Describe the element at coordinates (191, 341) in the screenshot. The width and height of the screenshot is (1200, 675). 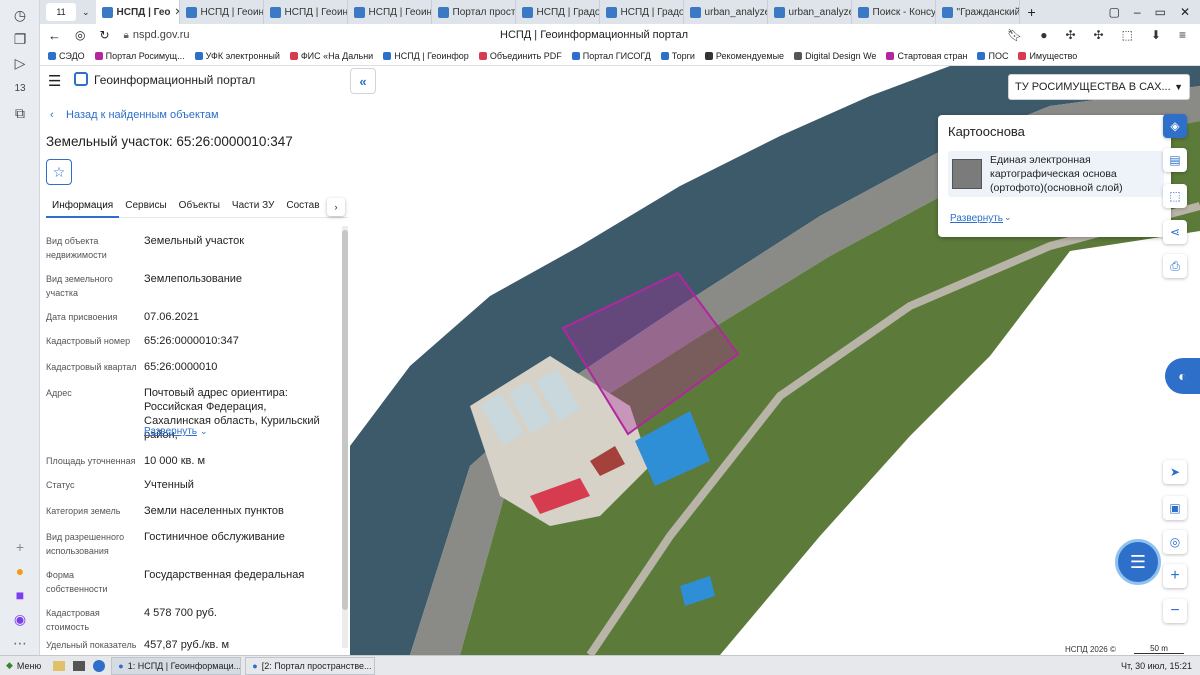
I see `attribute-value: 65:26:0000010:347` at that location.